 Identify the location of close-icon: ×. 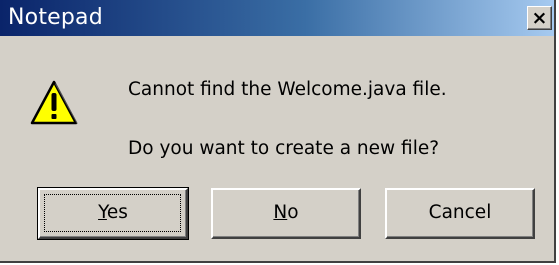
(539, 18).